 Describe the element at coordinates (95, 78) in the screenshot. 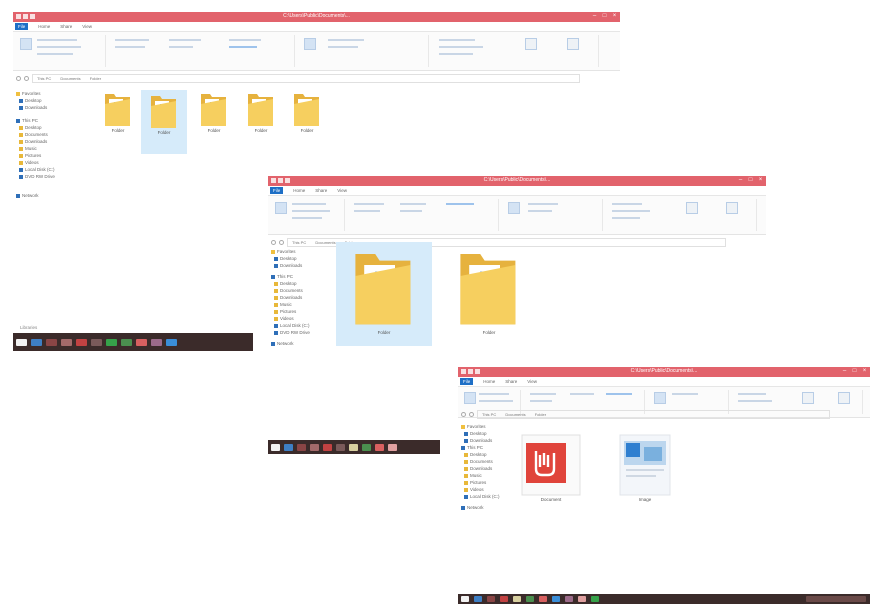

I see `breadcrumb-item: Folder` at that location.